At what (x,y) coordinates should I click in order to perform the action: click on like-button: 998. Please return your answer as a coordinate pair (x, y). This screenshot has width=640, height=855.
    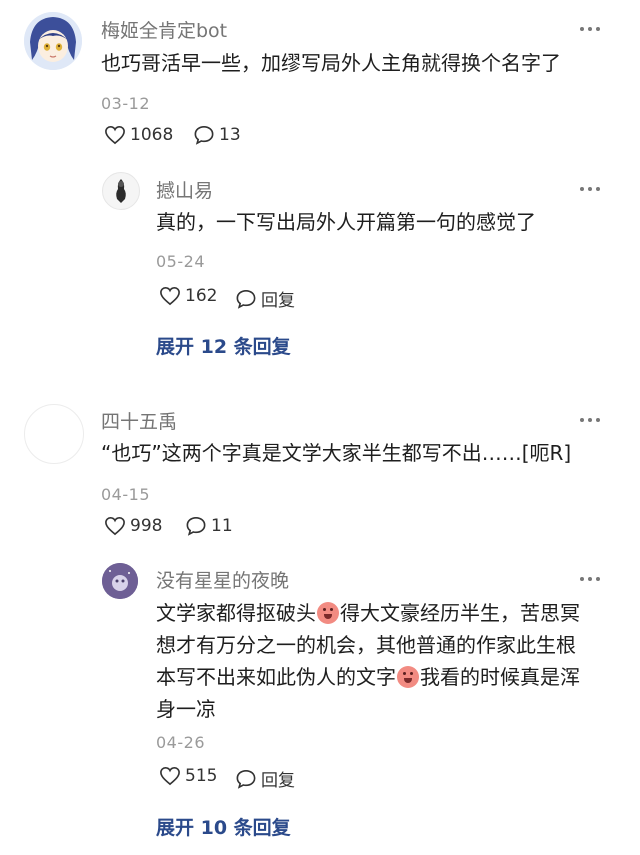
    Looking at the image, I should click on (133, 526).